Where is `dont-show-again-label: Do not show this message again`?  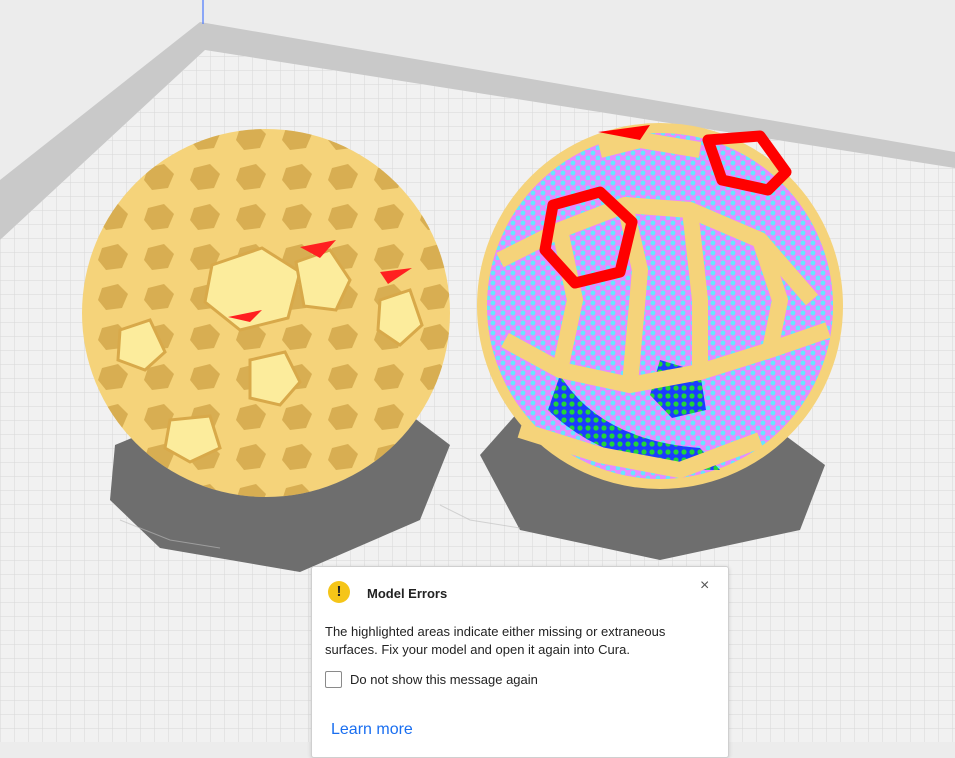 dont-show-again-label: Do not show this message again is located at coordinates (444, 679).